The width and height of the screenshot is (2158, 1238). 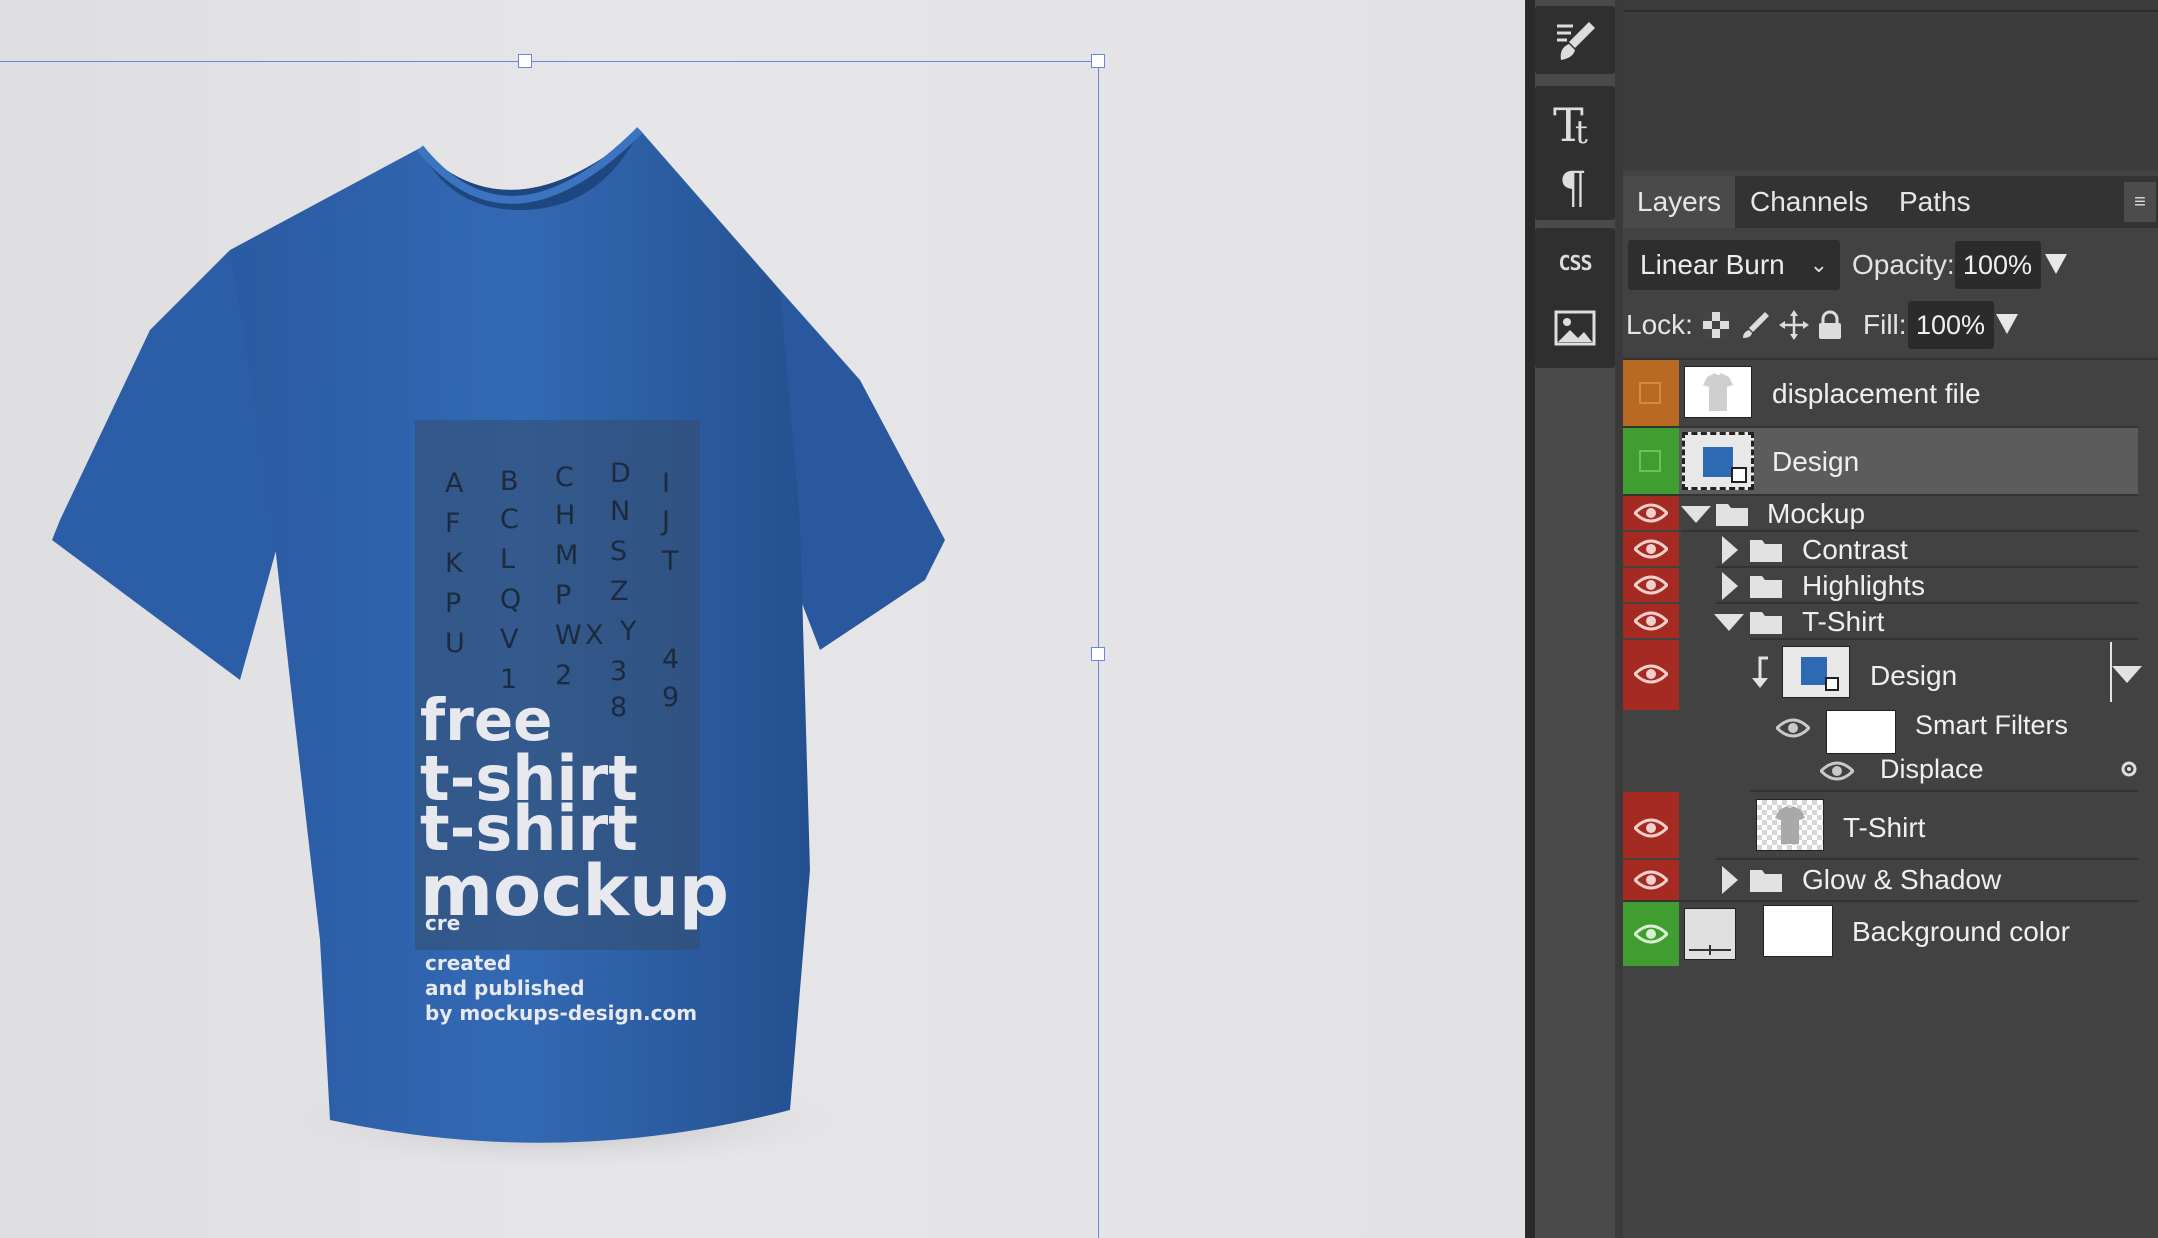 What do you see at coordinates (1575, 328) in the screenshot?
I see `image-icon` at bounding box center [1575, 328].